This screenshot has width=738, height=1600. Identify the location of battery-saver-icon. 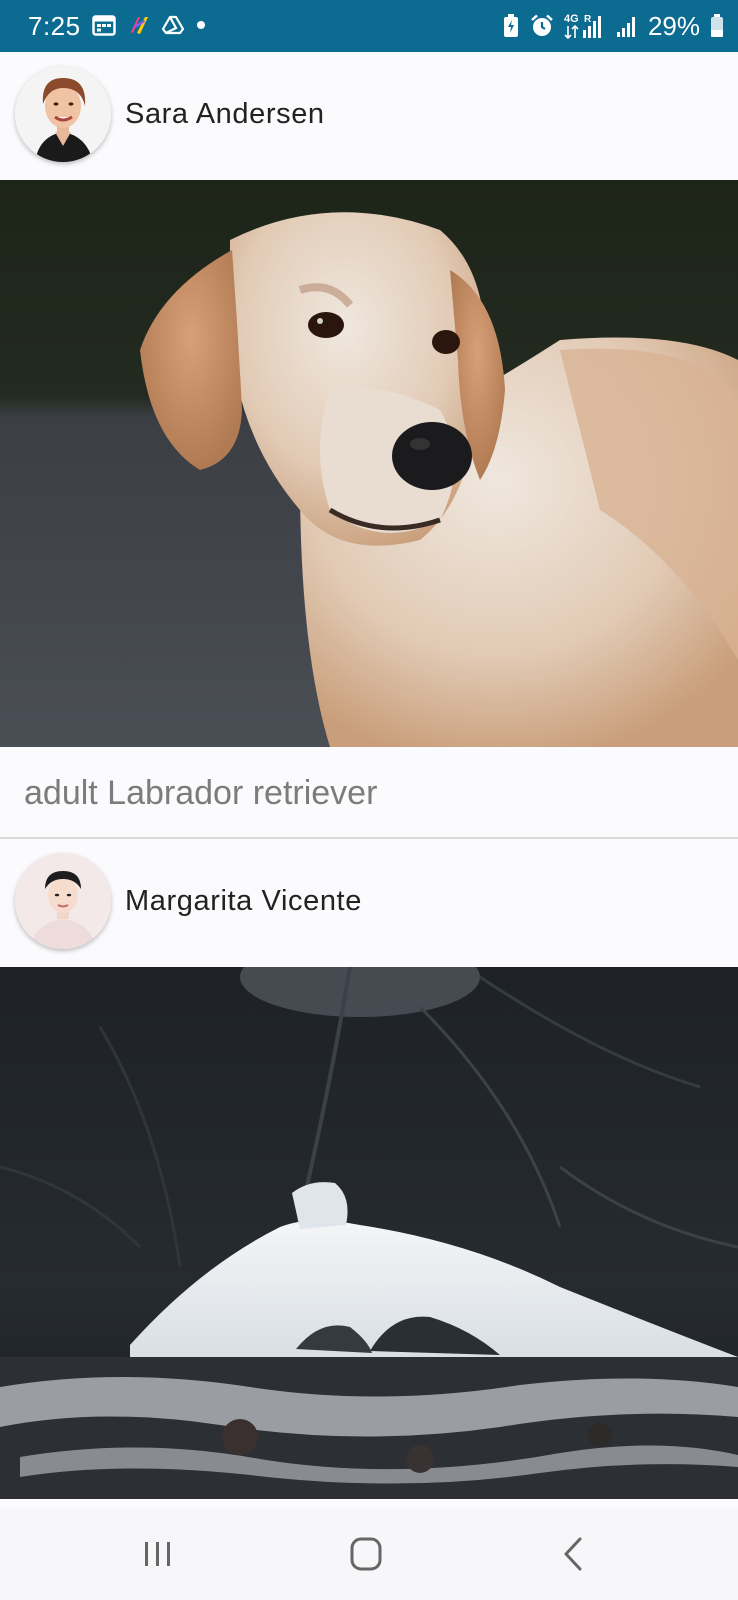
(511, 26).